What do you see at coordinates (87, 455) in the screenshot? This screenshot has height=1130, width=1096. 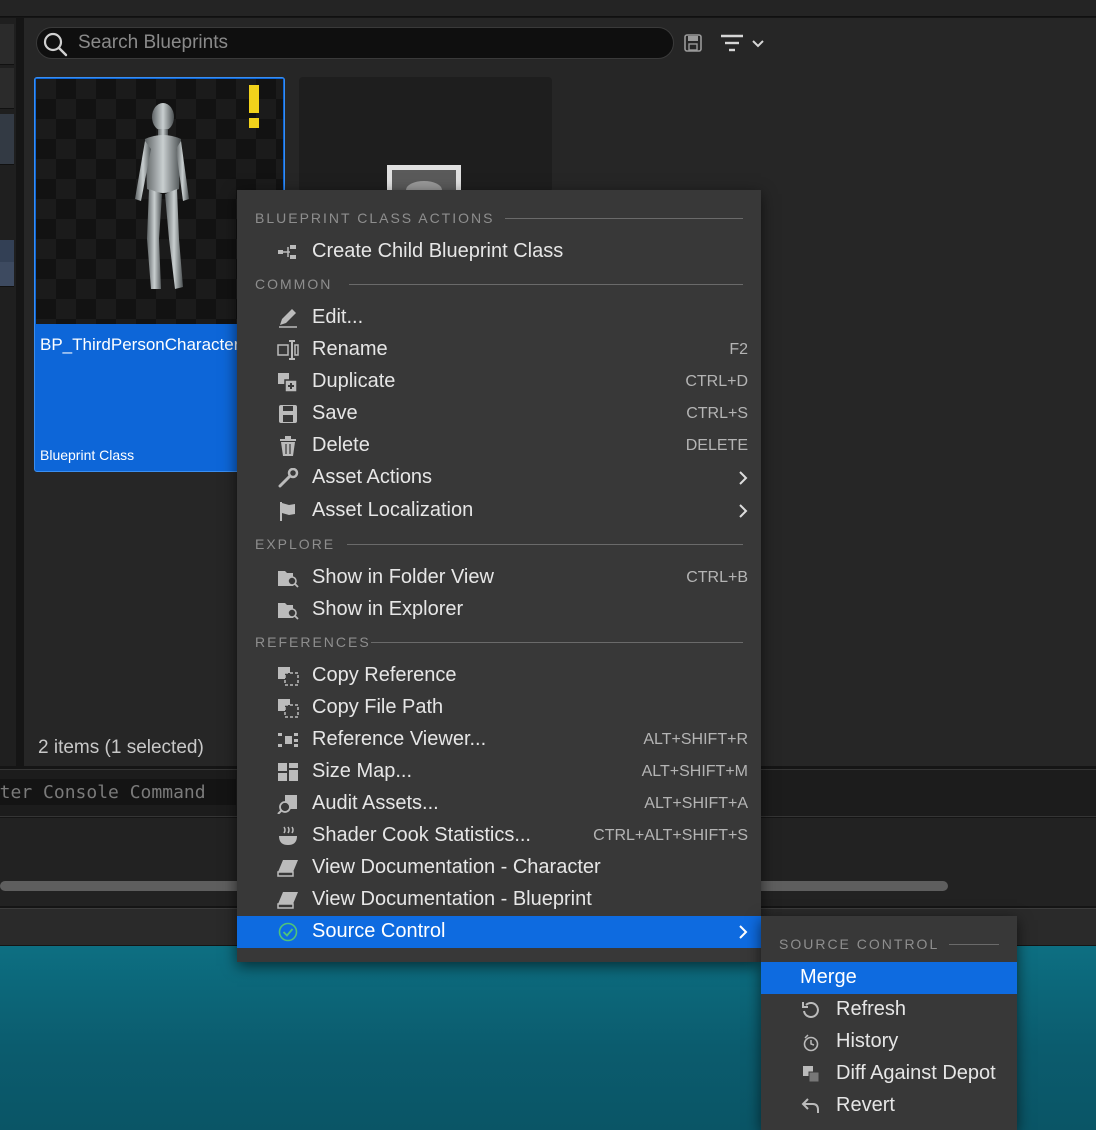 I see `asset-type-label: Blueprint Class` at bounding box center [87, 455].